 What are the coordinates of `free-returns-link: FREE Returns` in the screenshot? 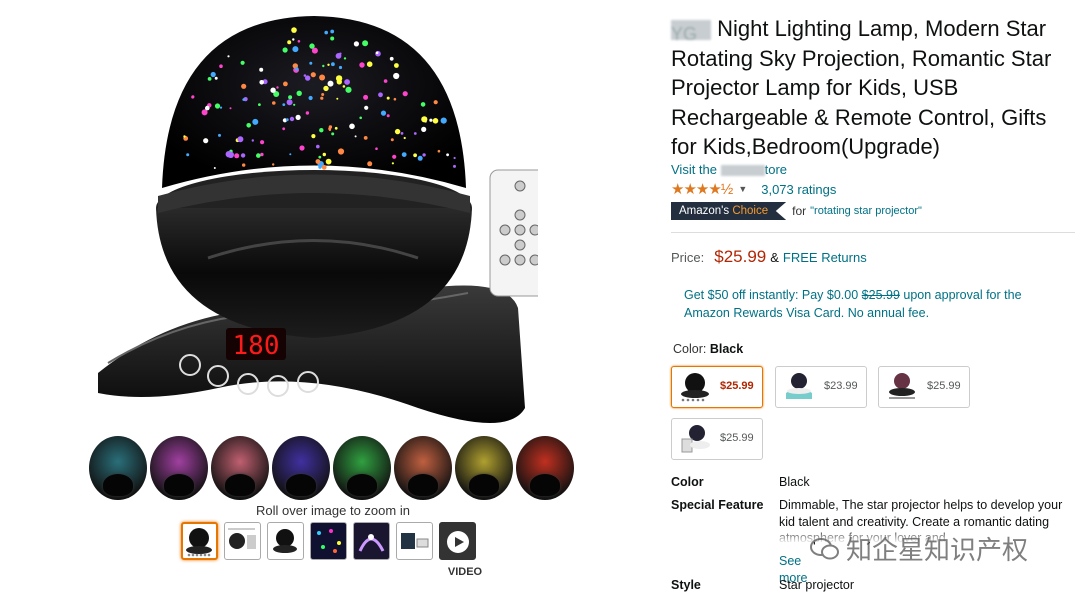 It's located at (825, 257).